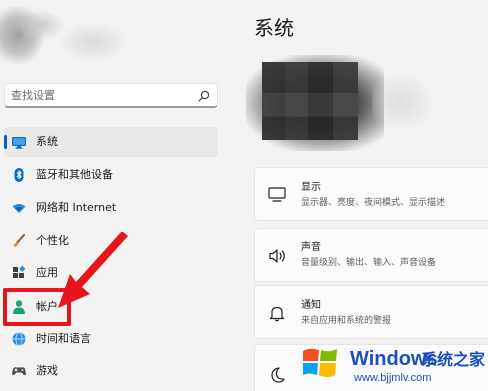  Describe the element at coordinates (19, 143) in the screenshot. I see `monitor-icon` at that location.